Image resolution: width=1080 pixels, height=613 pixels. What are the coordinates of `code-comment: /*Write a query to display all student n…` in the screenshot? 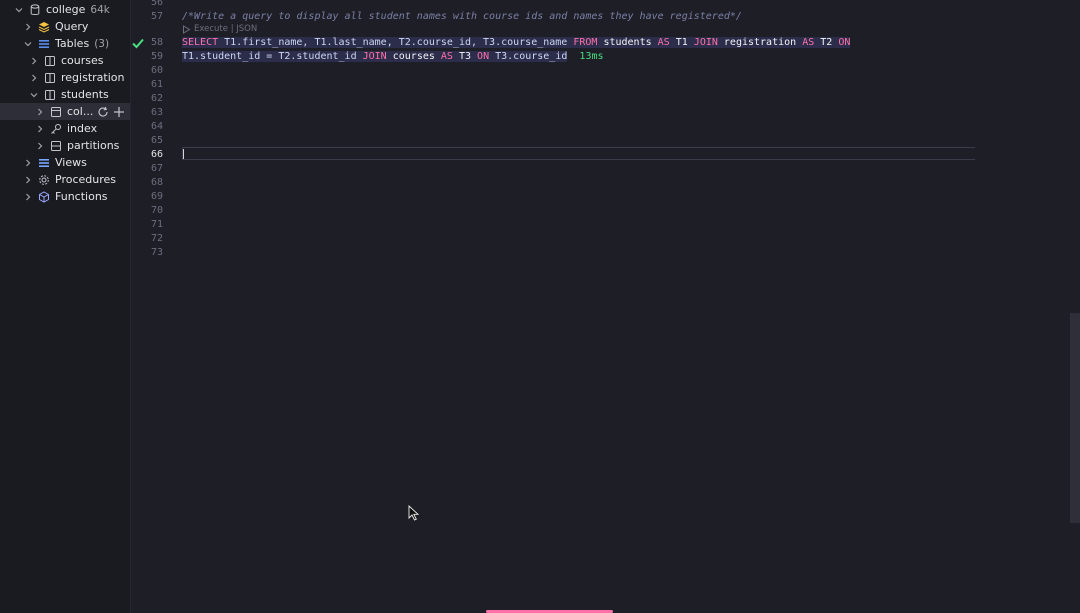 It's located at (462, 16).